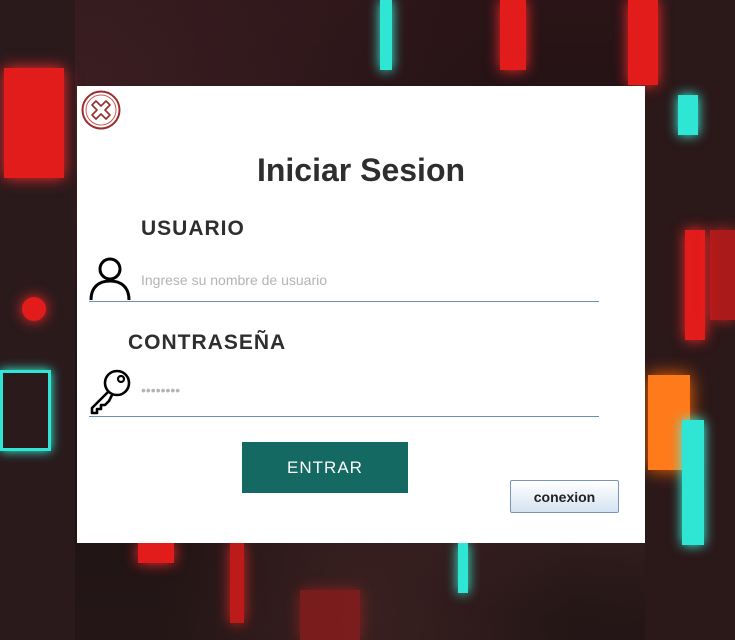 The image size is (735, 640). Describe the element at coordinates (325, 467) in the screenshot. I see `enter-button: ENTRAR` at that location.